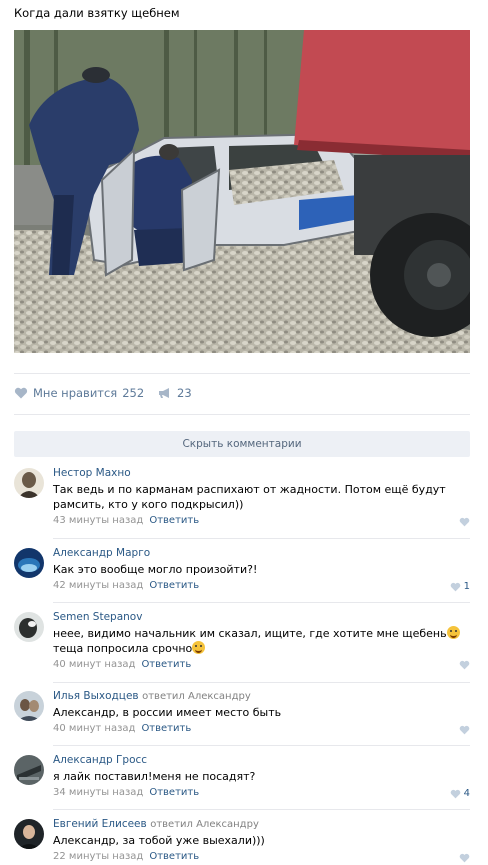 The image size is (488, 865). I want to click on comment-like-count: 1, so click(466, 586).